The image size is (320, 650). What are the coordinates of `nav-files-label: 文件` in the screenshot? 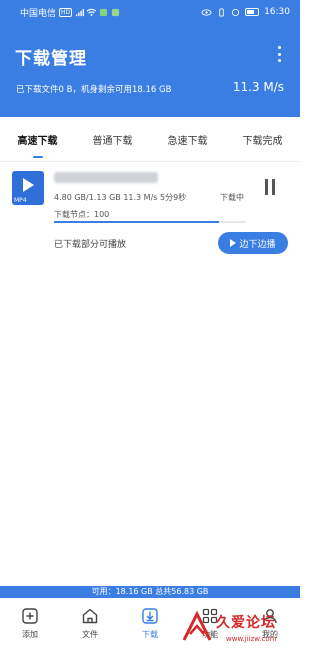 It's located at (90, 634).